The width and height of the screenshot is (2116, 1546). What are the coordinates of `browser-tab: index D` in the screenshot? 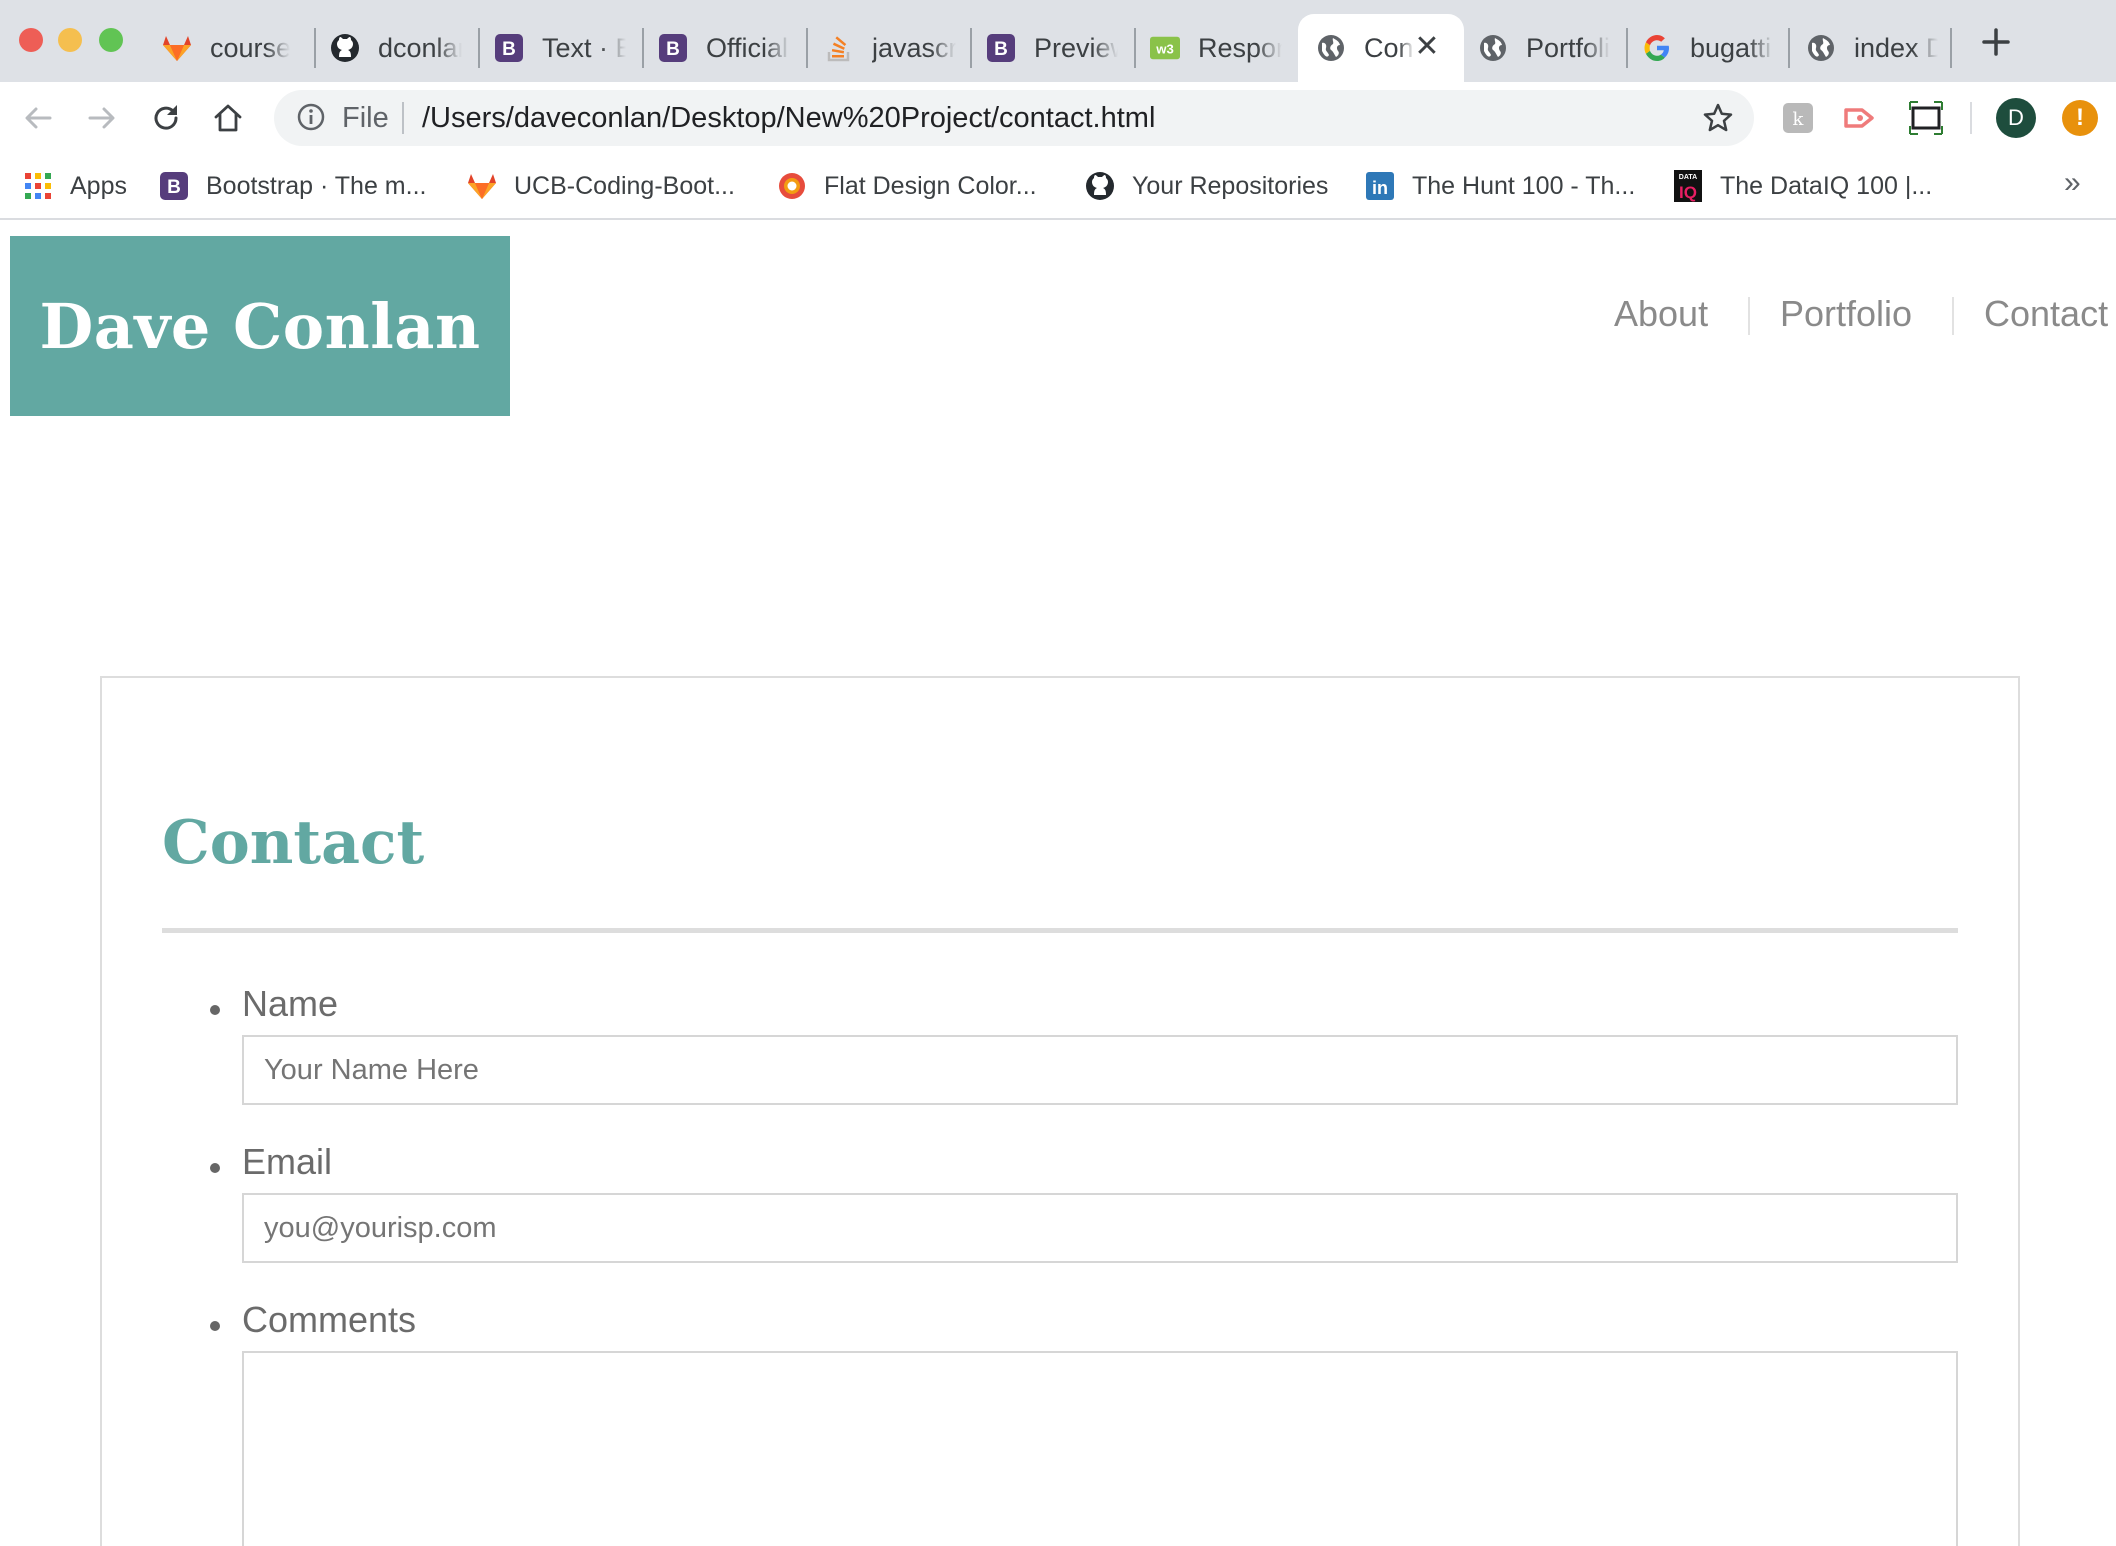 It's located at (1875, 48).